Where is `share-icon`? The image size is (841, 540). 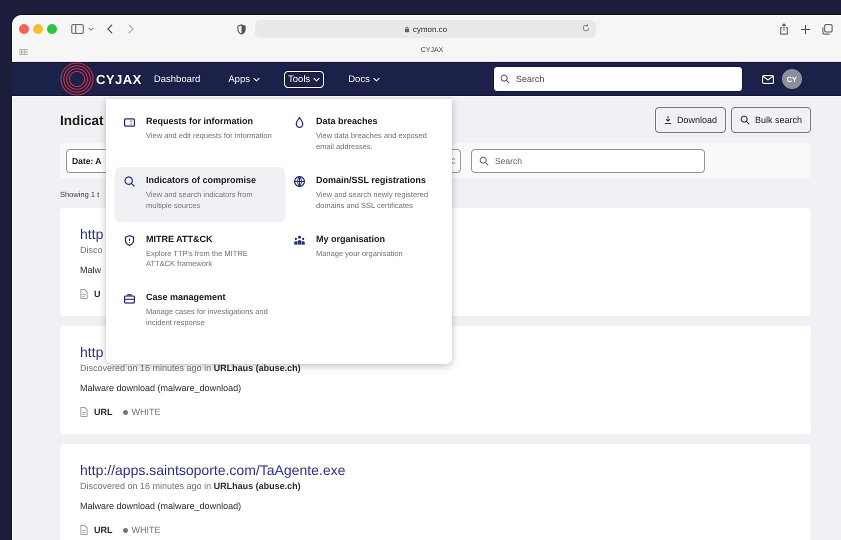 share-icon is located at coordinates (784, 29).